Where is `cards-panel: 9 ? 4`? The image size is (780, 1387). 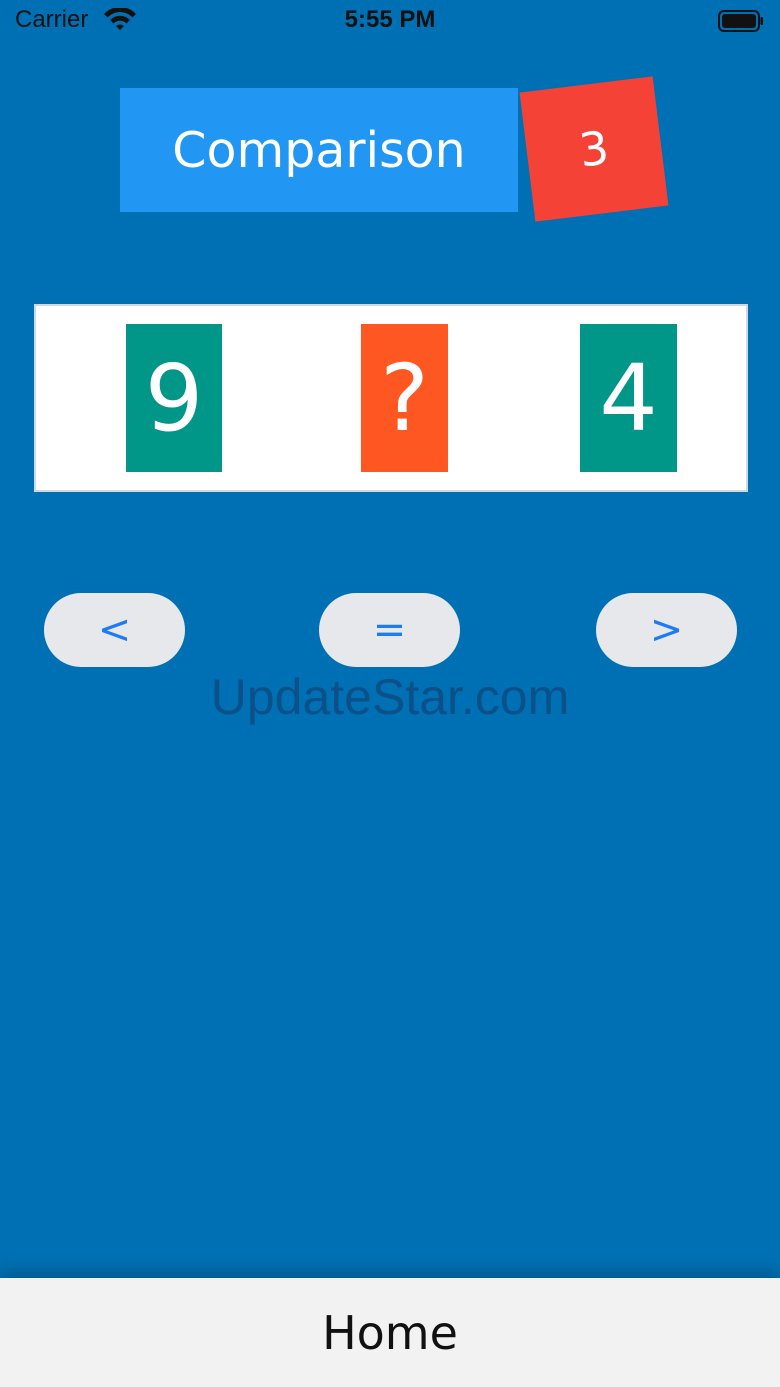
cards-panel: 9 ? 4 is located at coordinates (391, 398).